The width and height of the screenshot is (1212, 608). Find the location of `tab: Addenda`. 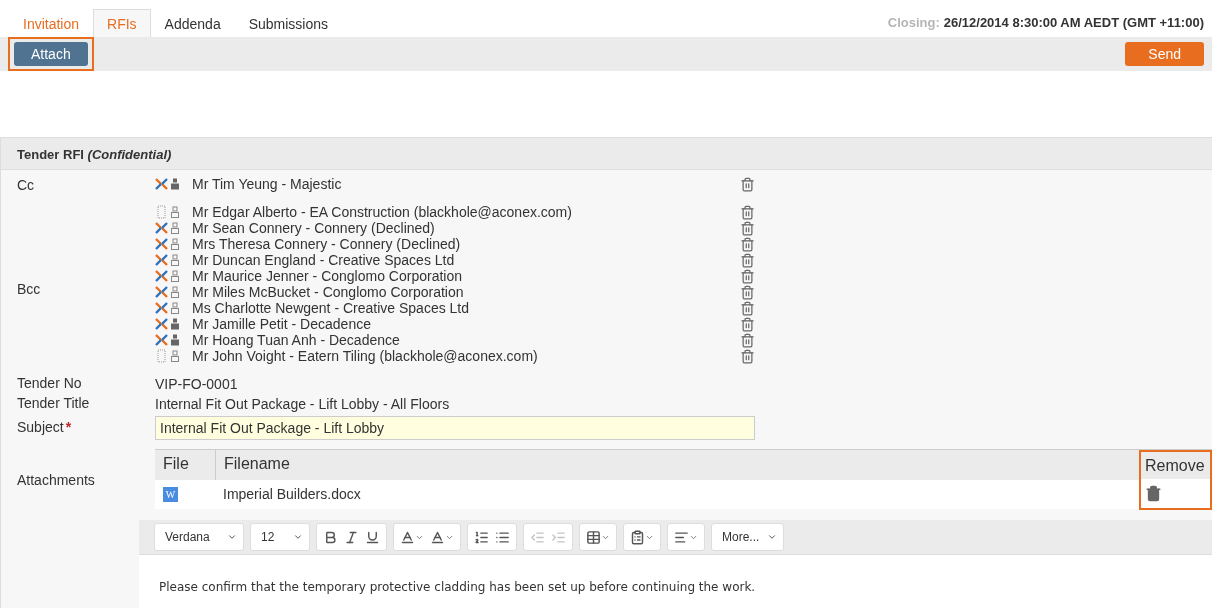

tab: Addenda is located at coordinates (192, 23).